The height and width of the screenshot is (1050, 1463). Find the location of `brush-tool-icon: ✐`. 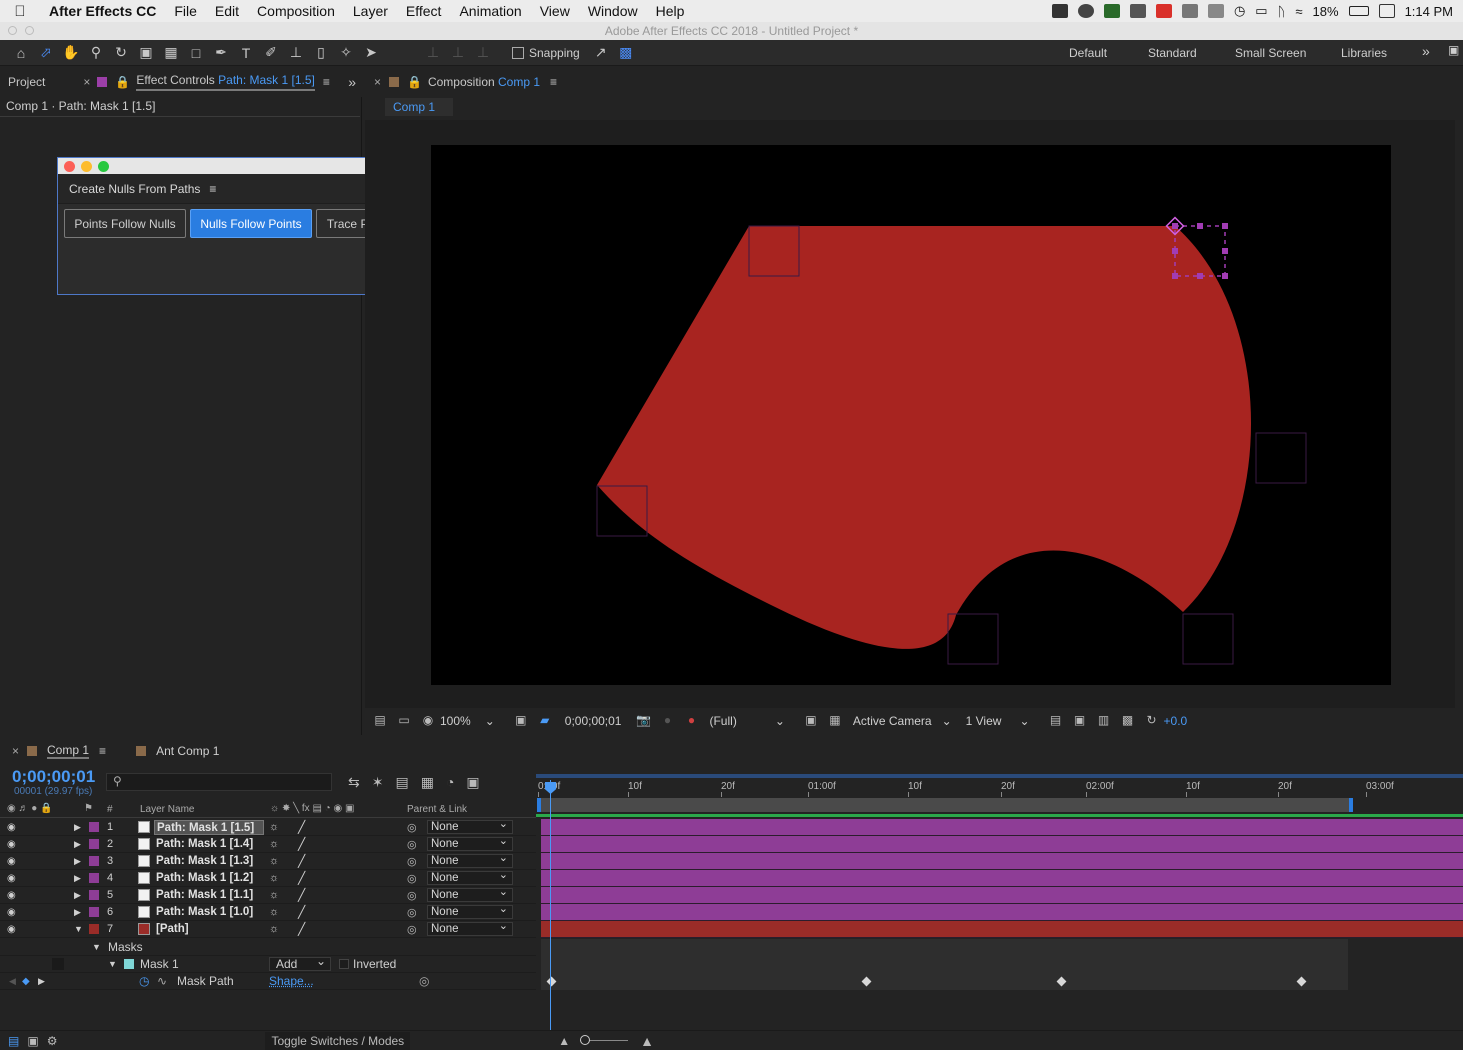

brush-tool-icon: ✐ is located at coordinates (271, 53).